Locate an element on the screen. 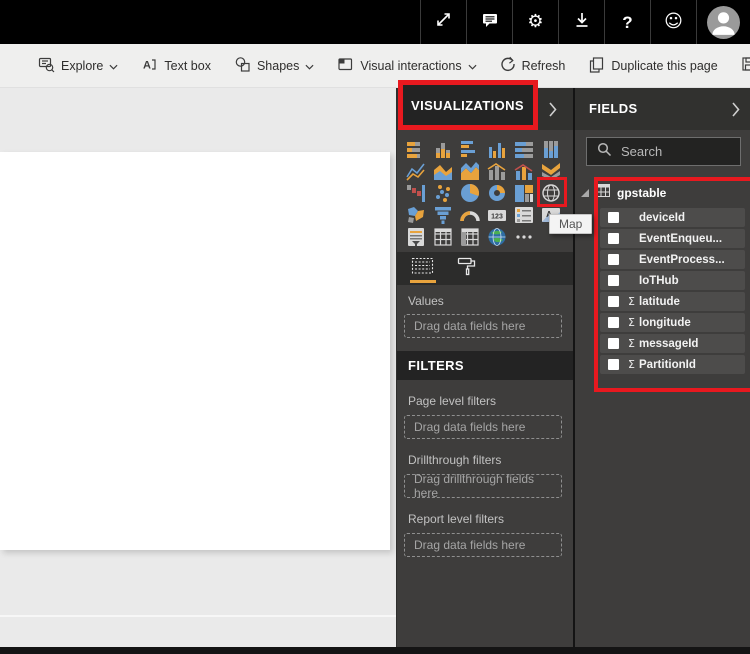 Image resolution: width=750 pixels, height=654 pixels. shapes-button: Shapes is located at coordinates (274, 66).